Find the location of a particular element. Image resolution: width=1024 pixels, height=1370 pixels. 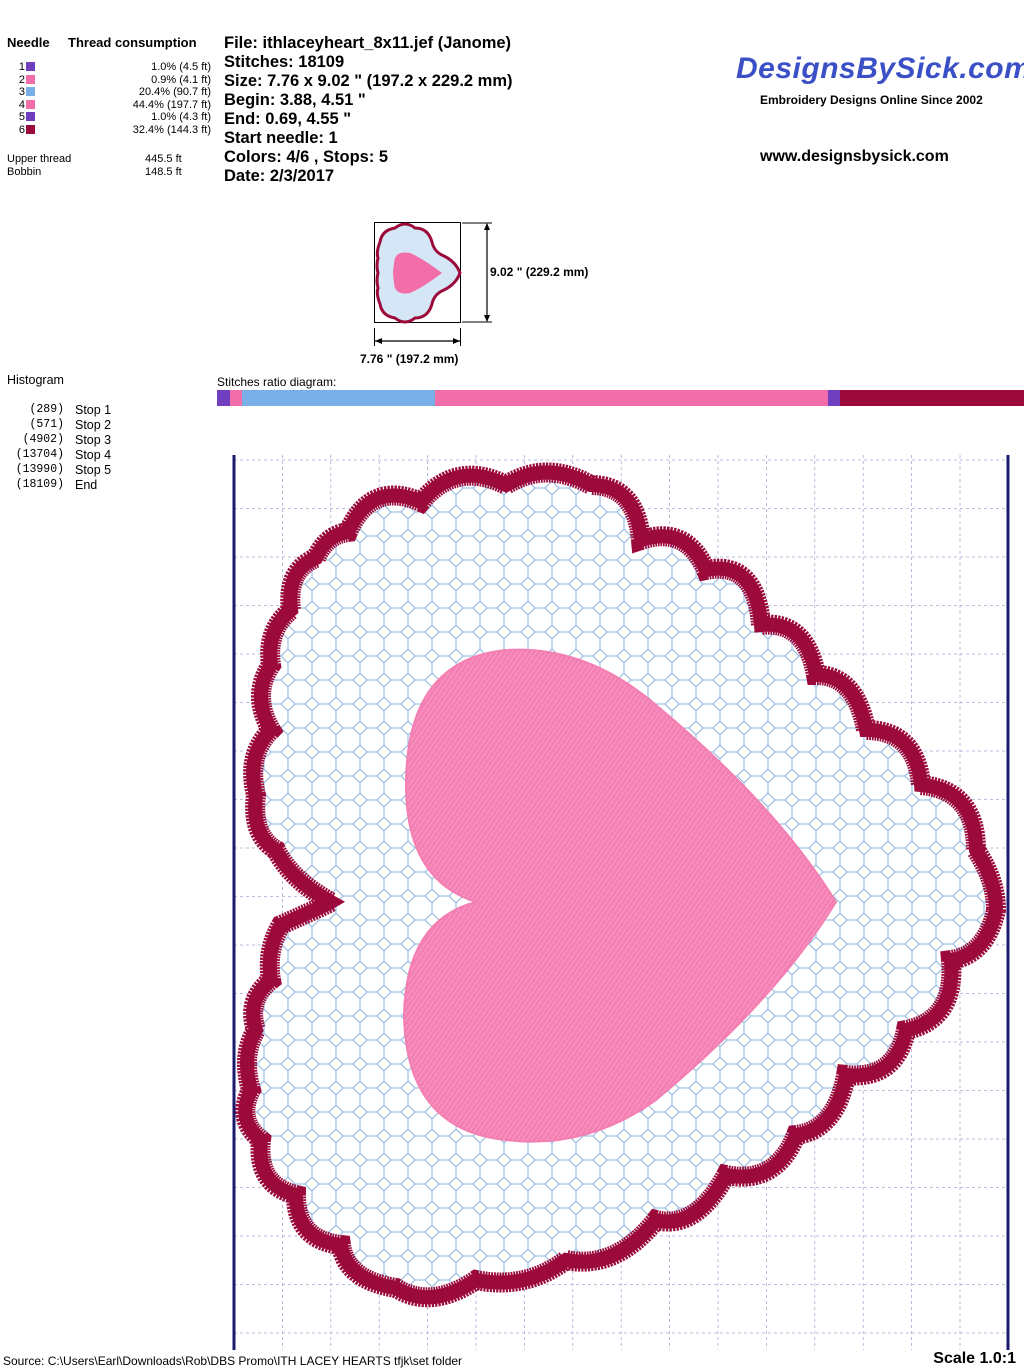

histogram-label: Stop 5 is located at coordinates (93, 470).